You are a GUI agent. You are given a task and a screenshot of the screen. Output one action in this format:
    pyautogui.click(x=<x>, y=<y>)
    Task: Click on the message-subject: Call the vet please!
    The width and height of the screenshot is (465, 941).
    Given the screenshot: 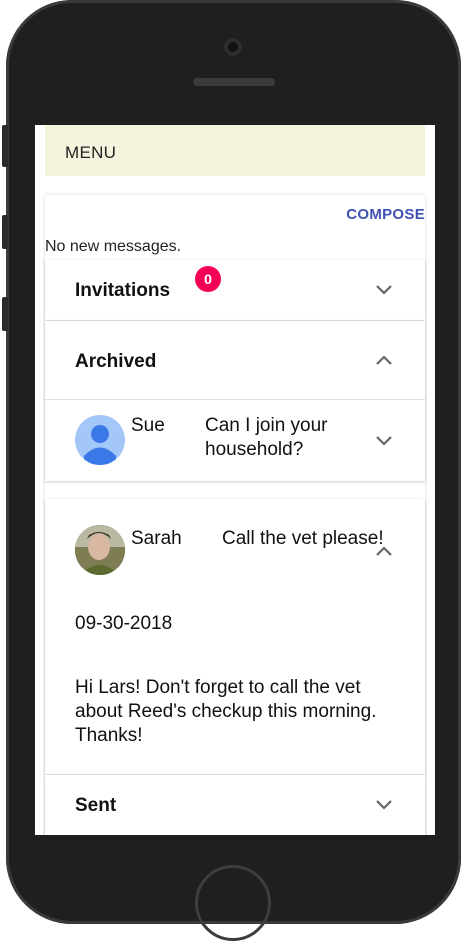 What is the action you would take?
    pyautogui.click(x=303, y=538)
    